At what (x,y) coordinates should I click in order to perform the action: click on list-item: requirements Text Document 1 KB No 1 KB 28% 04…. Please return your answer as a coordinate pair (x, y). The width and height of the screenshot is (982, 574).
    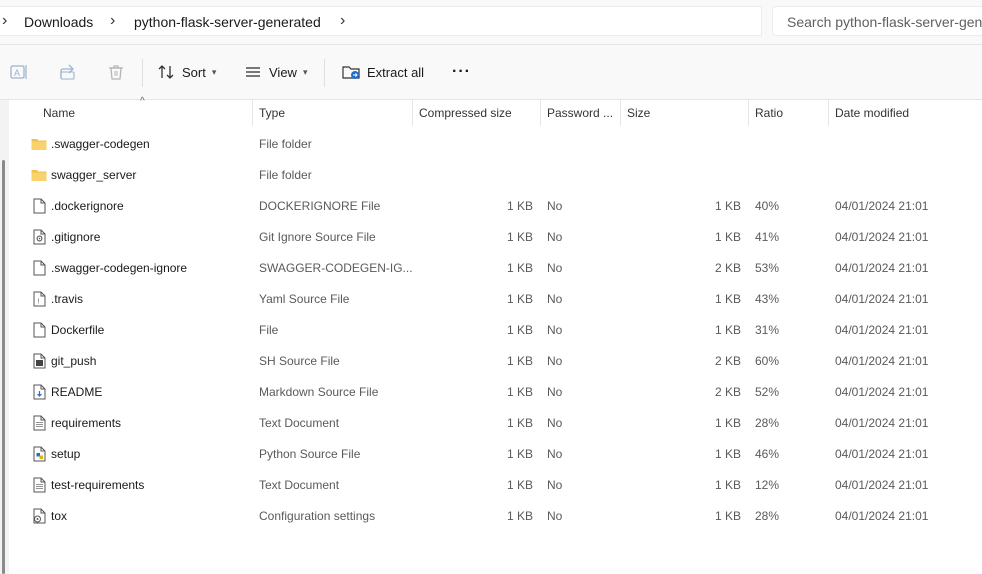
    Looking at the image, I should click on (496, 423).